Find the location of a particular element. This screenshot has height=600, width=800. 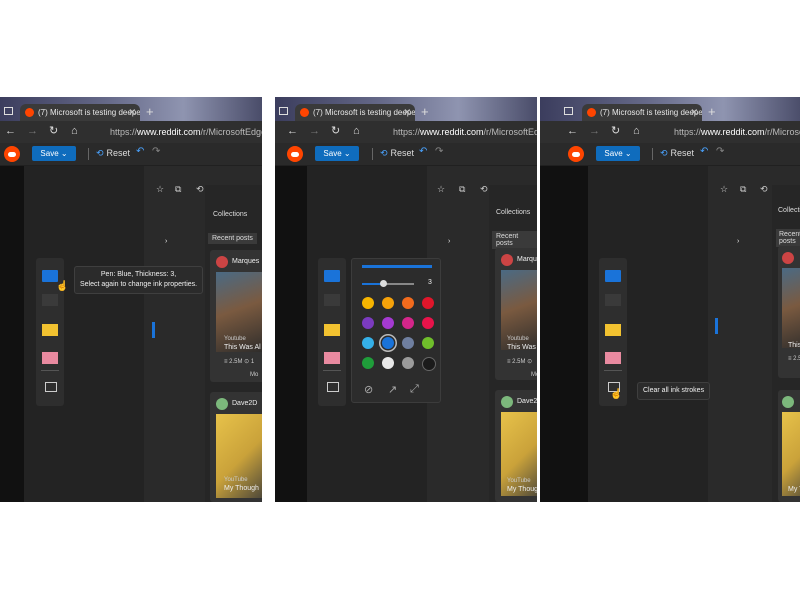

post-card-1: Marques Youtube This Was Al ≡ 2.5M ⊙ Mo is located at coordinates (516, 314).